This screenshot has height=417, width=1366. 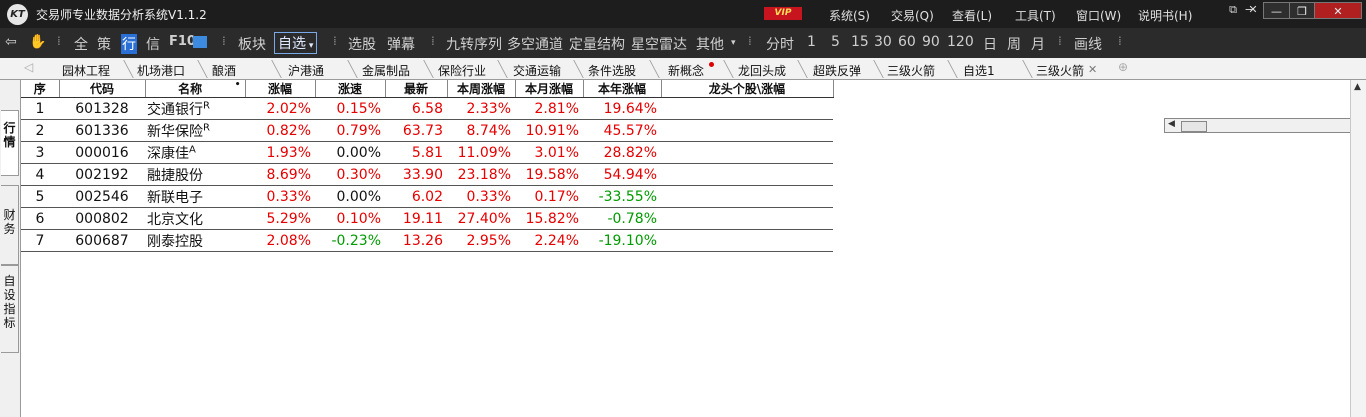 I want to click on week-change: 23.18%, so click(x=481, y=174).